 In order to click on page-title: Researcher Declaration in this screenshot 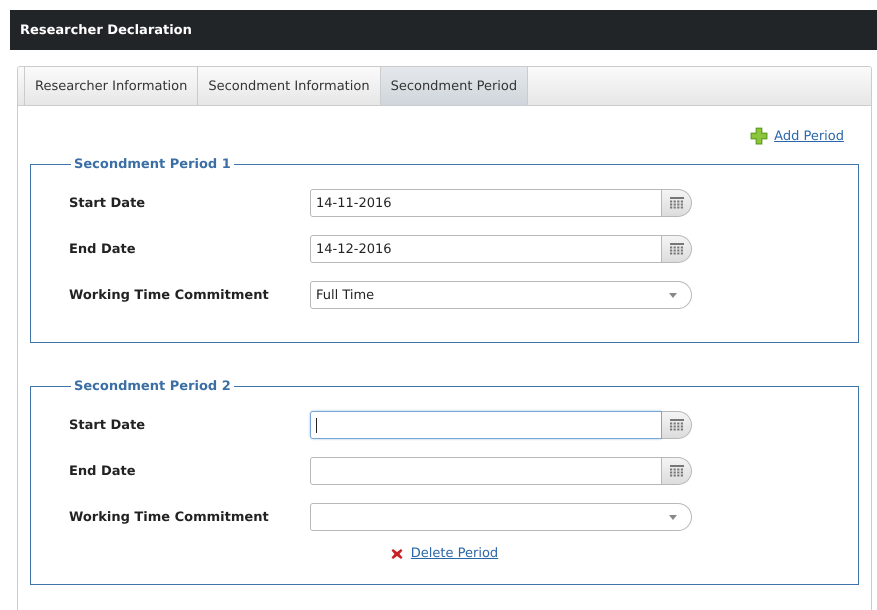, I will do `click(106, 30)`.